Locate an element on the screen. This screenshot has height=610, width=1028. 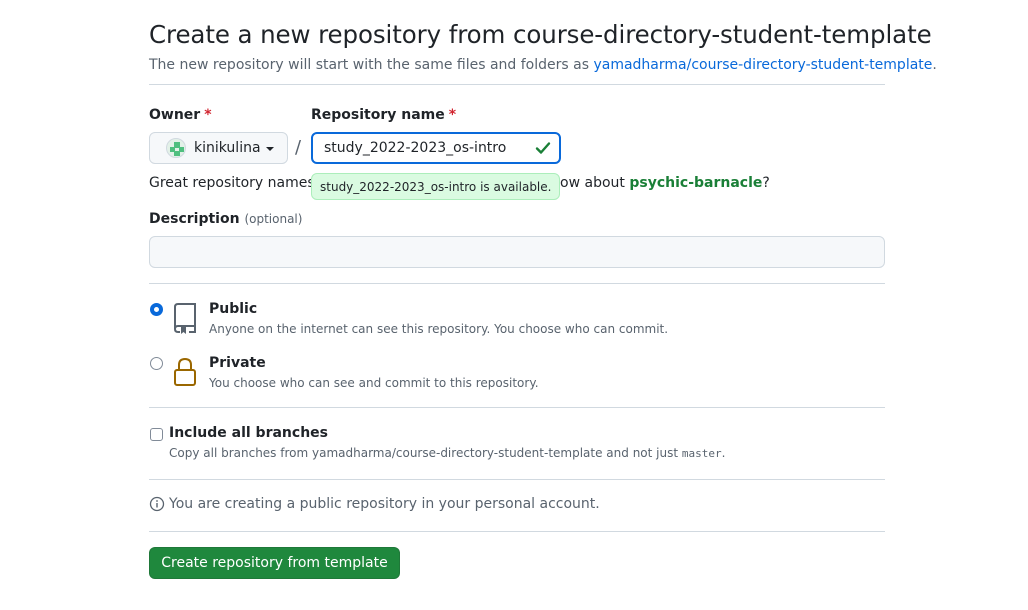
branches-note-suffix: . is located at coordinates (723, 453).